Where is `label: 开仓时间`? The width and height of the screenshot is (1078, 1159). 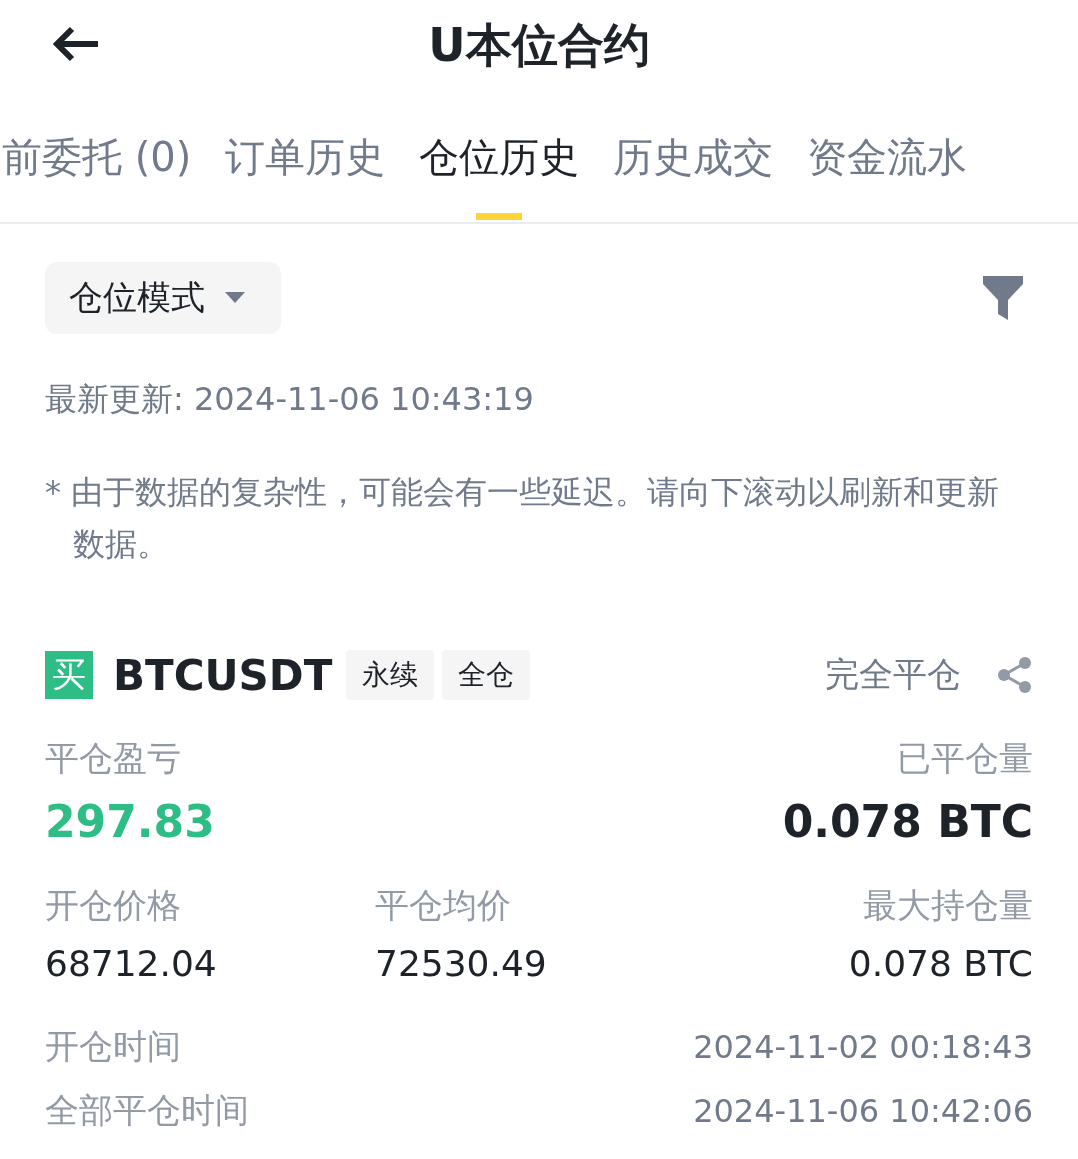 label: 开仓时间 is located at coordinates (113, 1046).